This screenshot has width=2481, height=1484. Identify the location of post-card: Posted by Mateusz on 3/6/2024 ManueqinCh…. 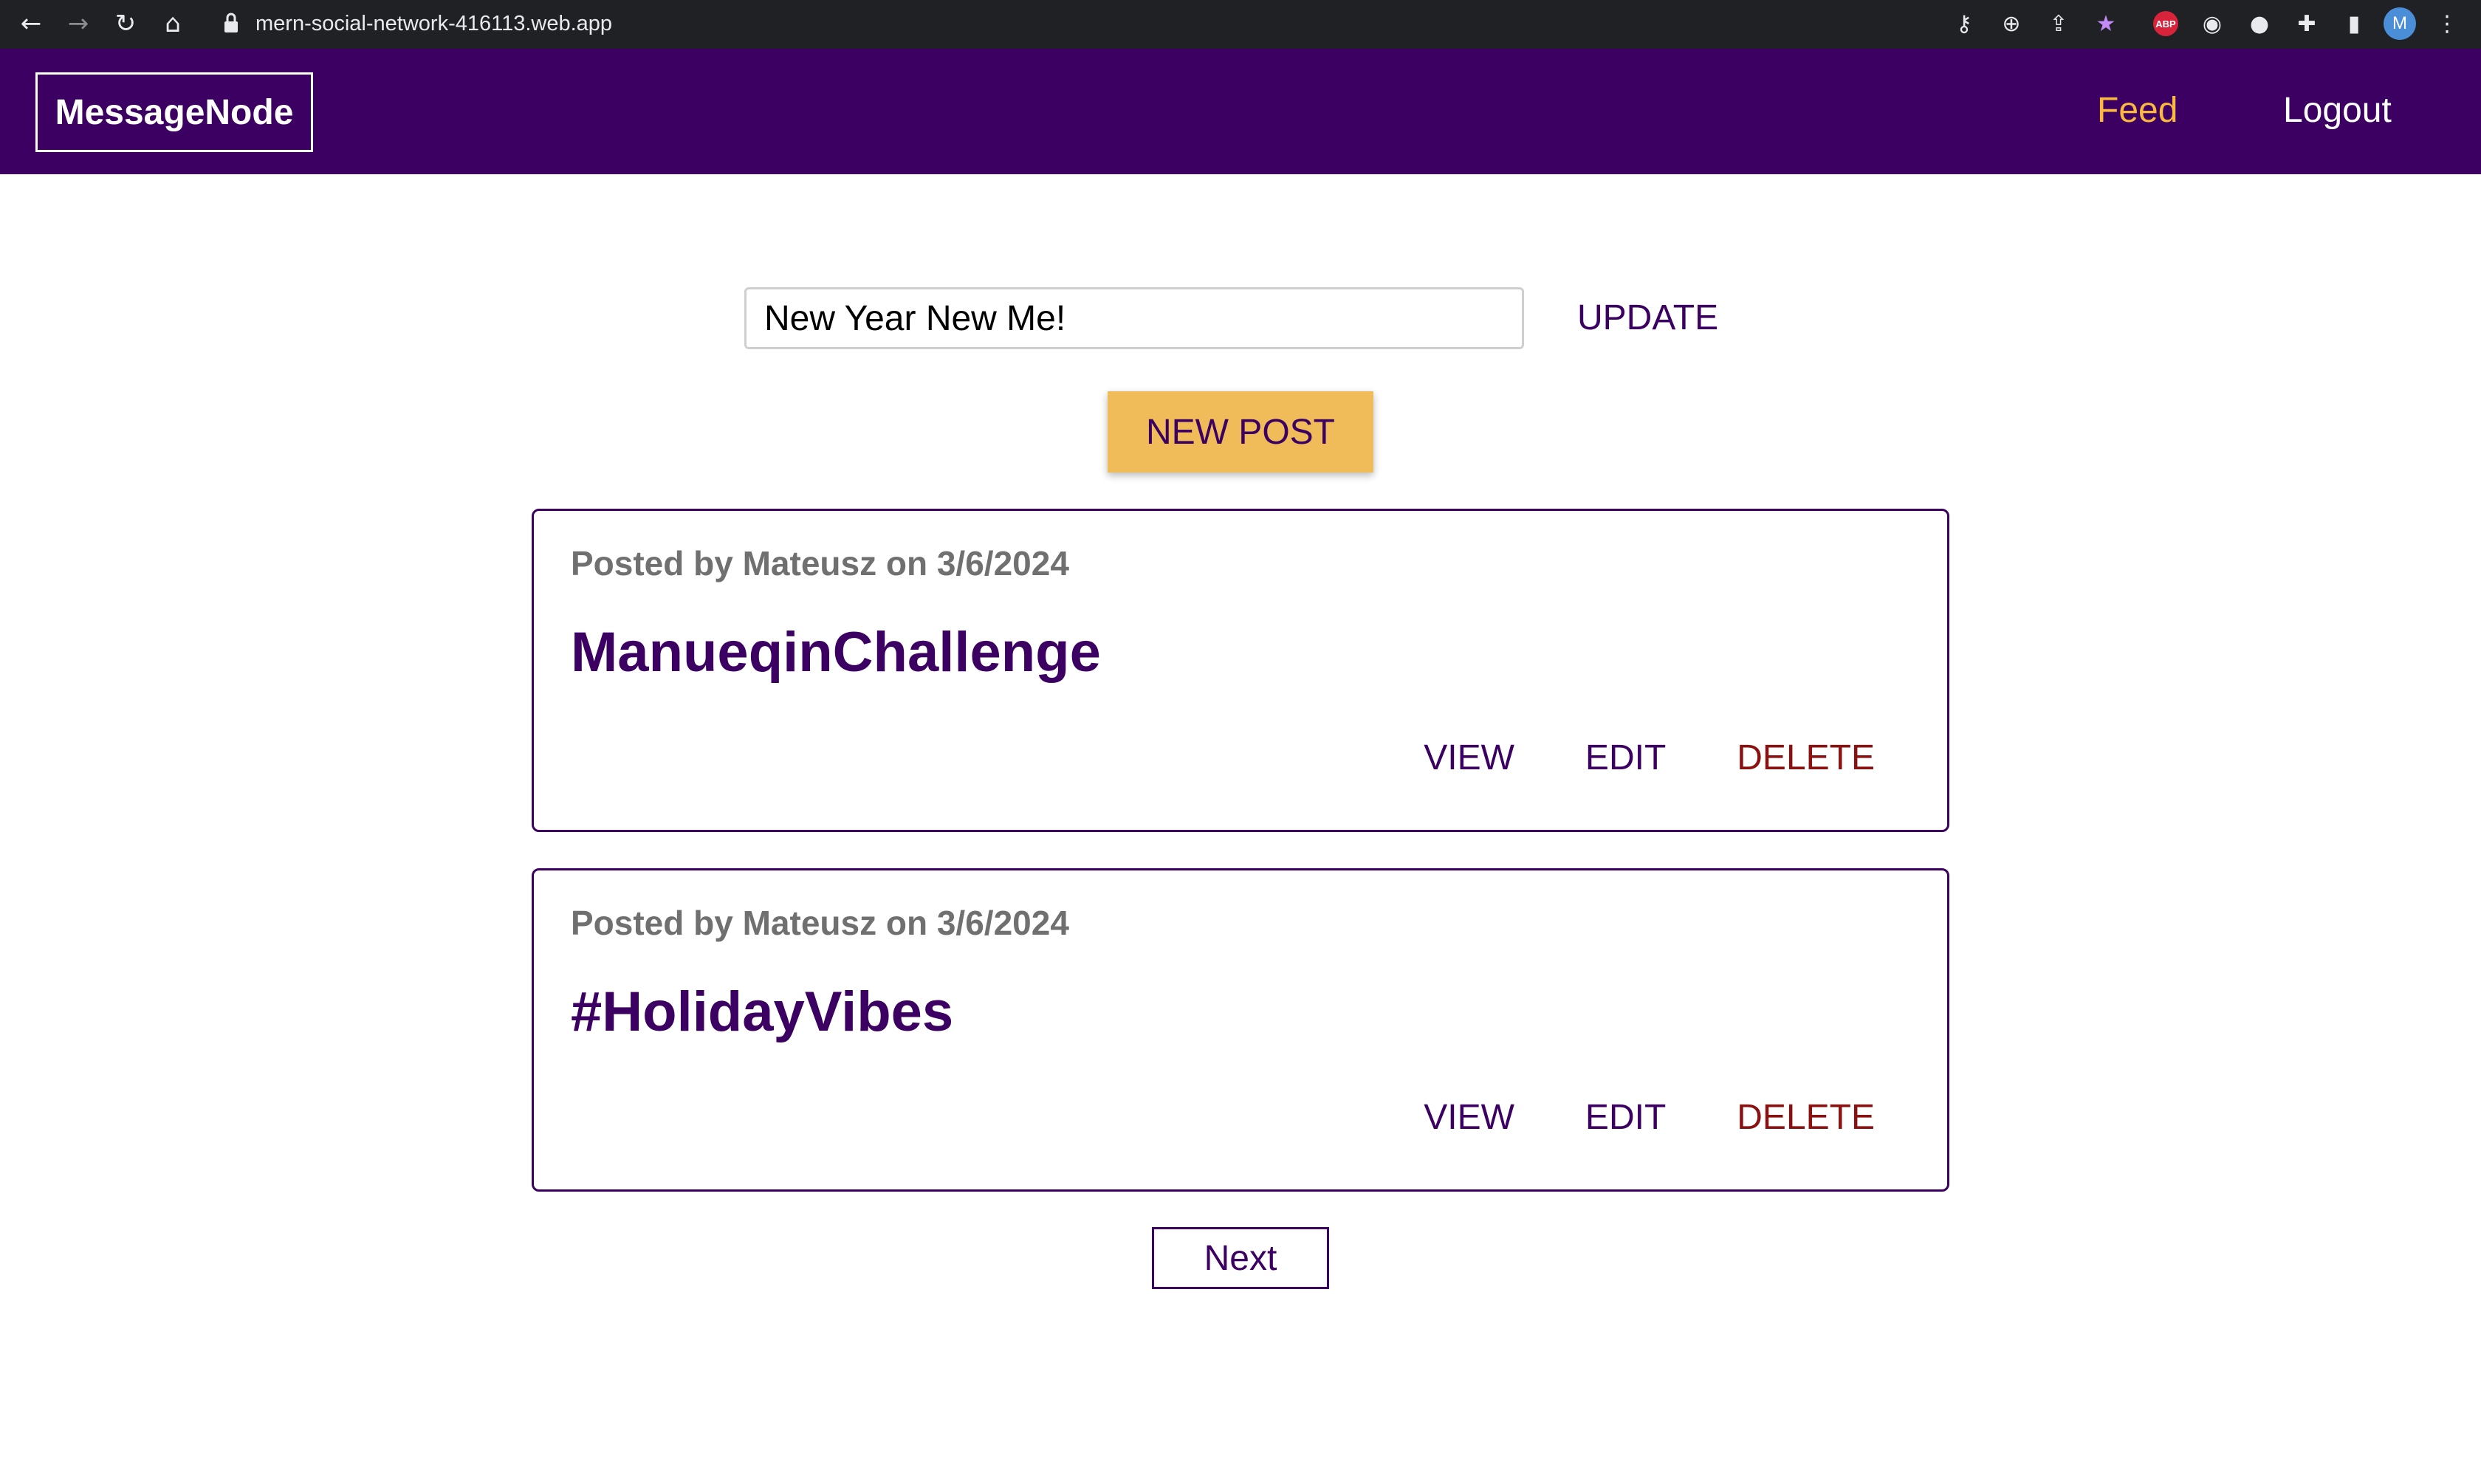
(1240, 670).